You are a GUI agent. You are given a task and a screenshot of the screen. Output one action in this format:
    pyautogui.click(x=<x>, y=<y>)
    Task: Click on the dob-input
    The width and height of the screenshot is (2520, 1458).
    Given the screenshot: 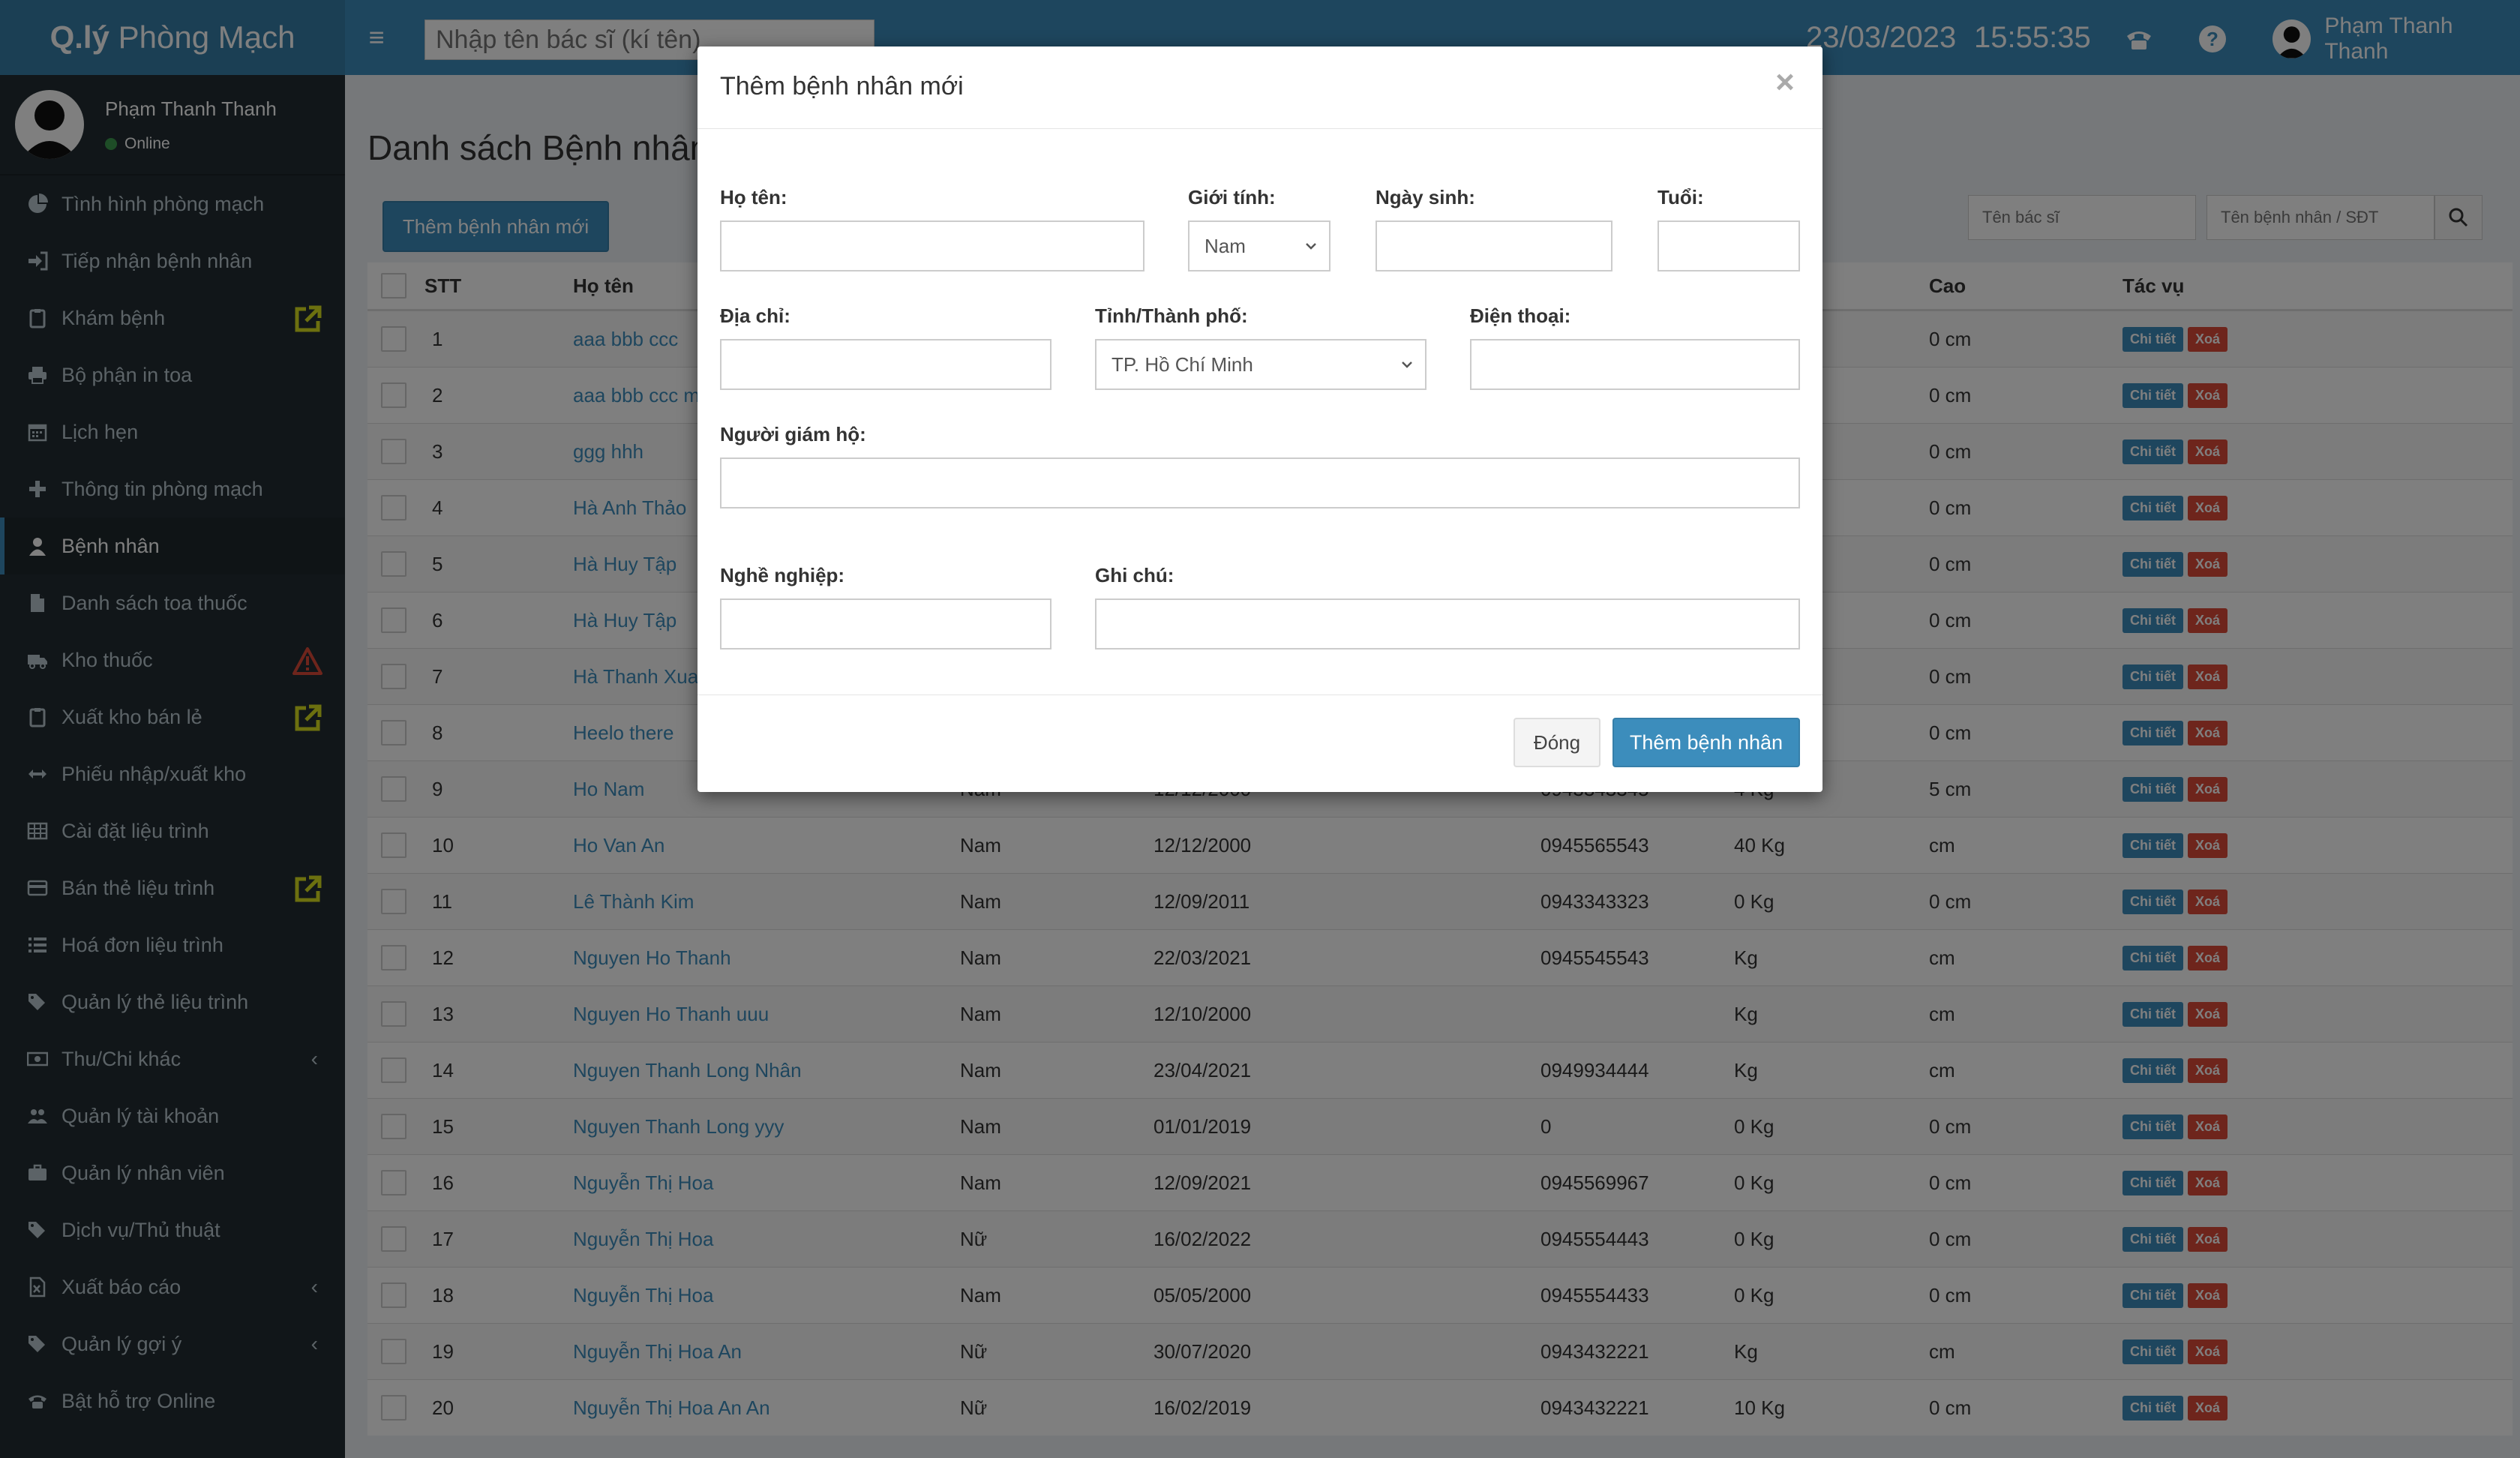 What is the action you would take?
    pyautogui.click(x=1494, y=246)
    